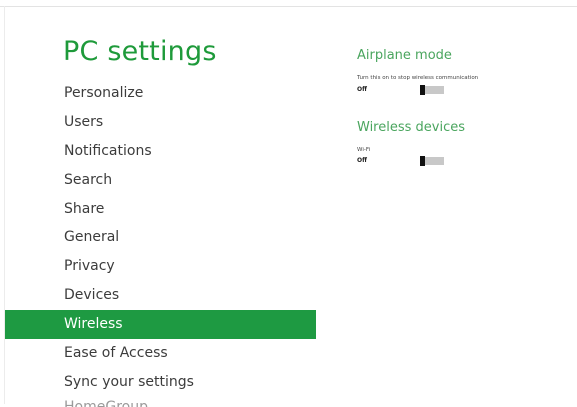 This screenshot has height=407, width=577. I want to click on airplane-mode-heading: Airplane mode, so click(404, 55).